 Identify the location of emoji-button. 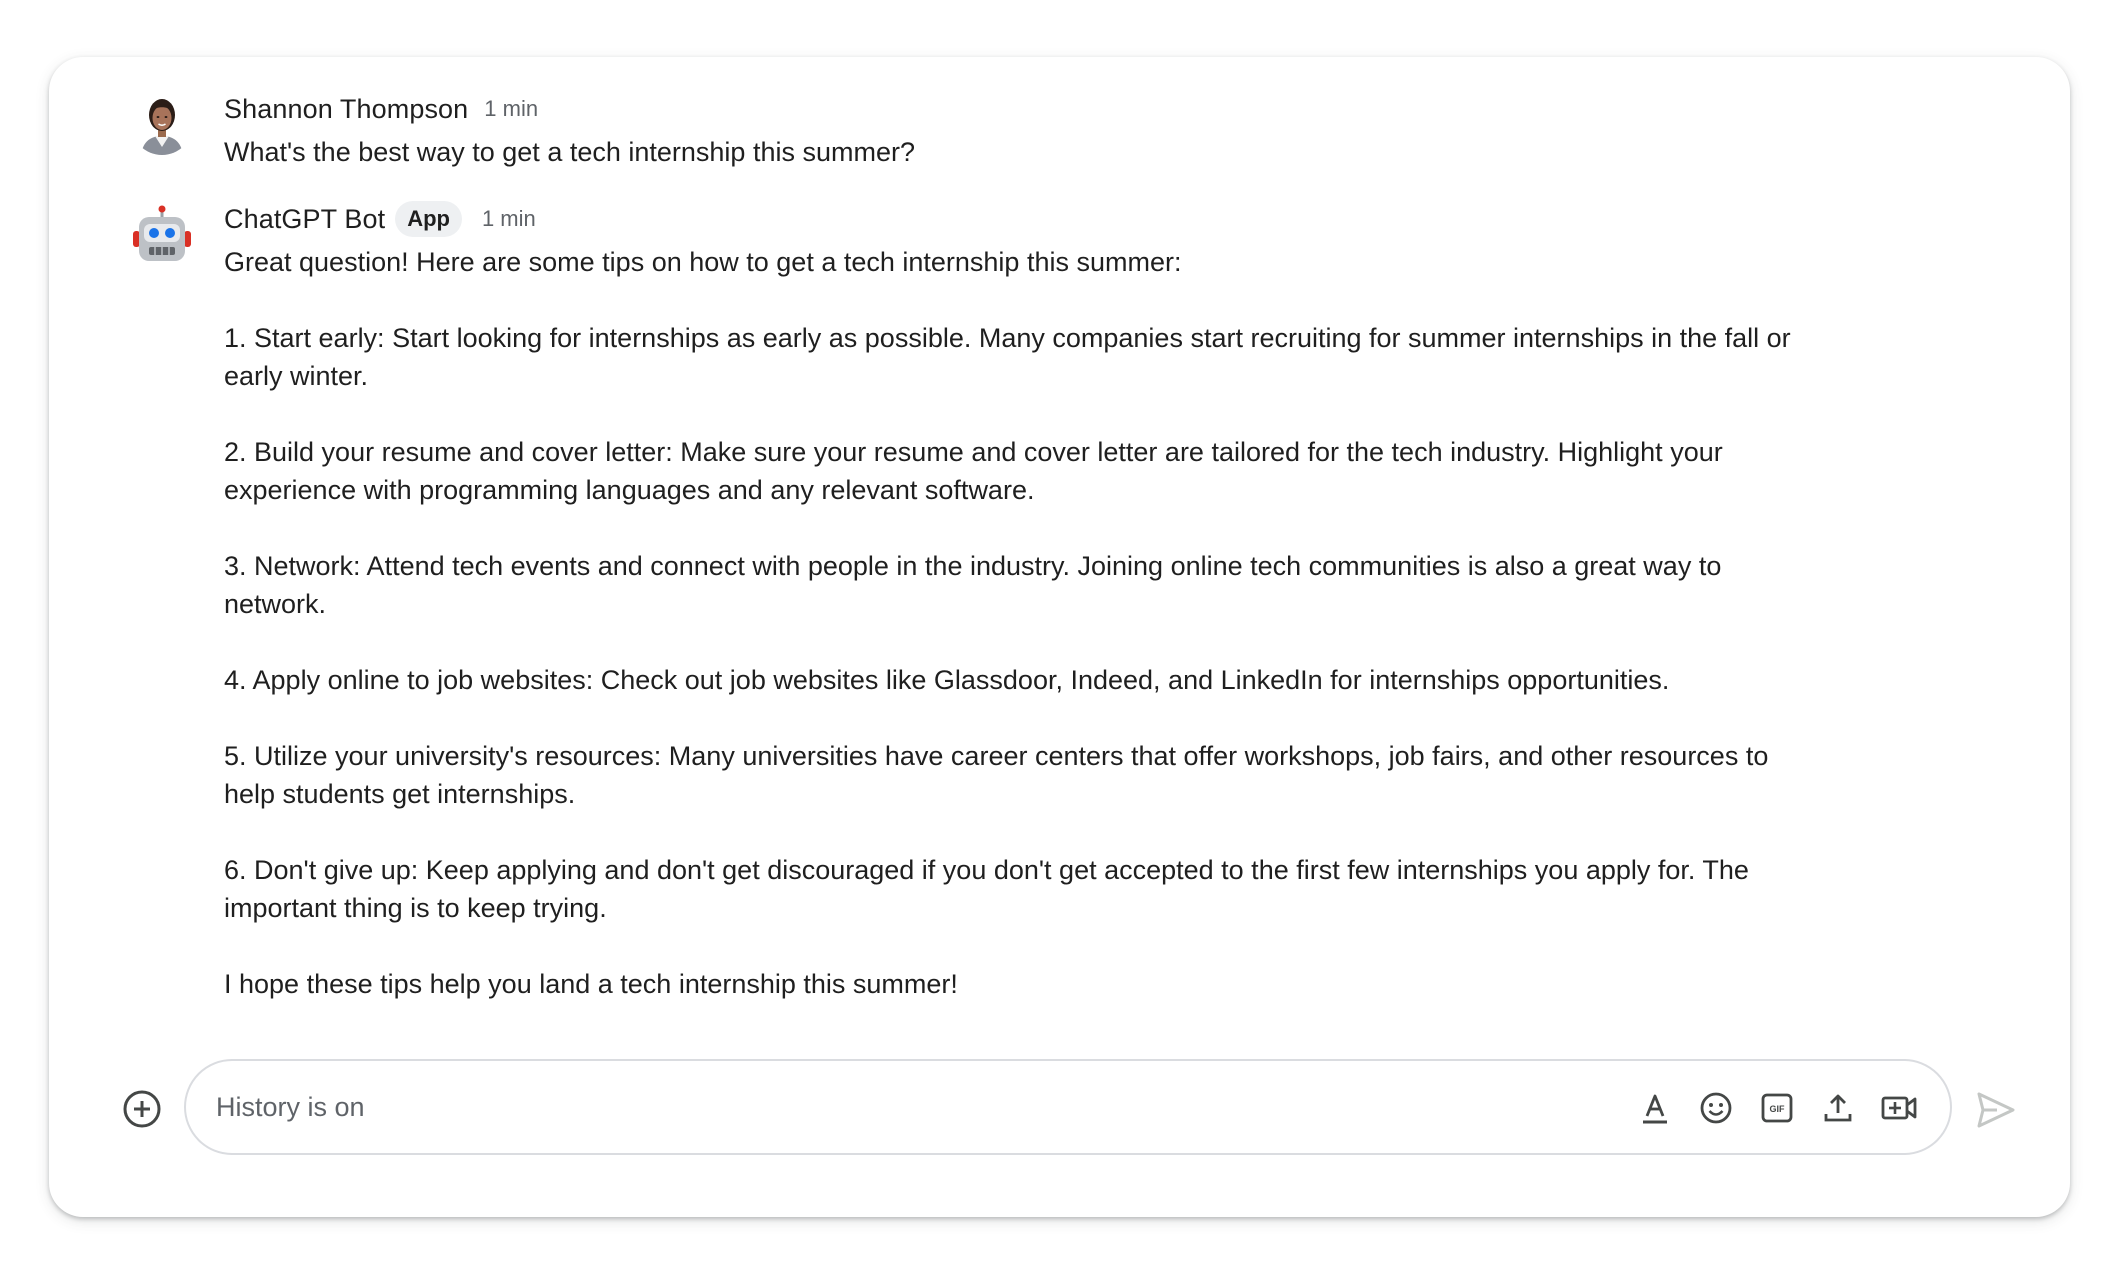
(1716, 1108).